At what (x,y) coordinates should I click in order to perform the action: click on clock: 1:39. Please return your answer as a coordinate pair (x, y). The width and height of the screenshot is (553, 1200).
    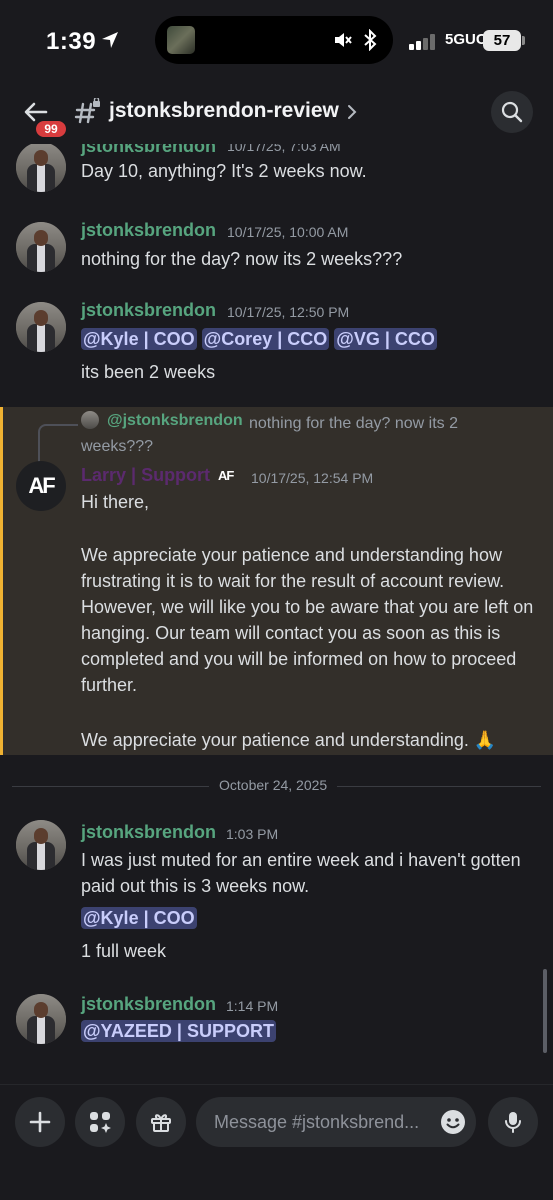
    Looking at the image, I should click on (71, 41).